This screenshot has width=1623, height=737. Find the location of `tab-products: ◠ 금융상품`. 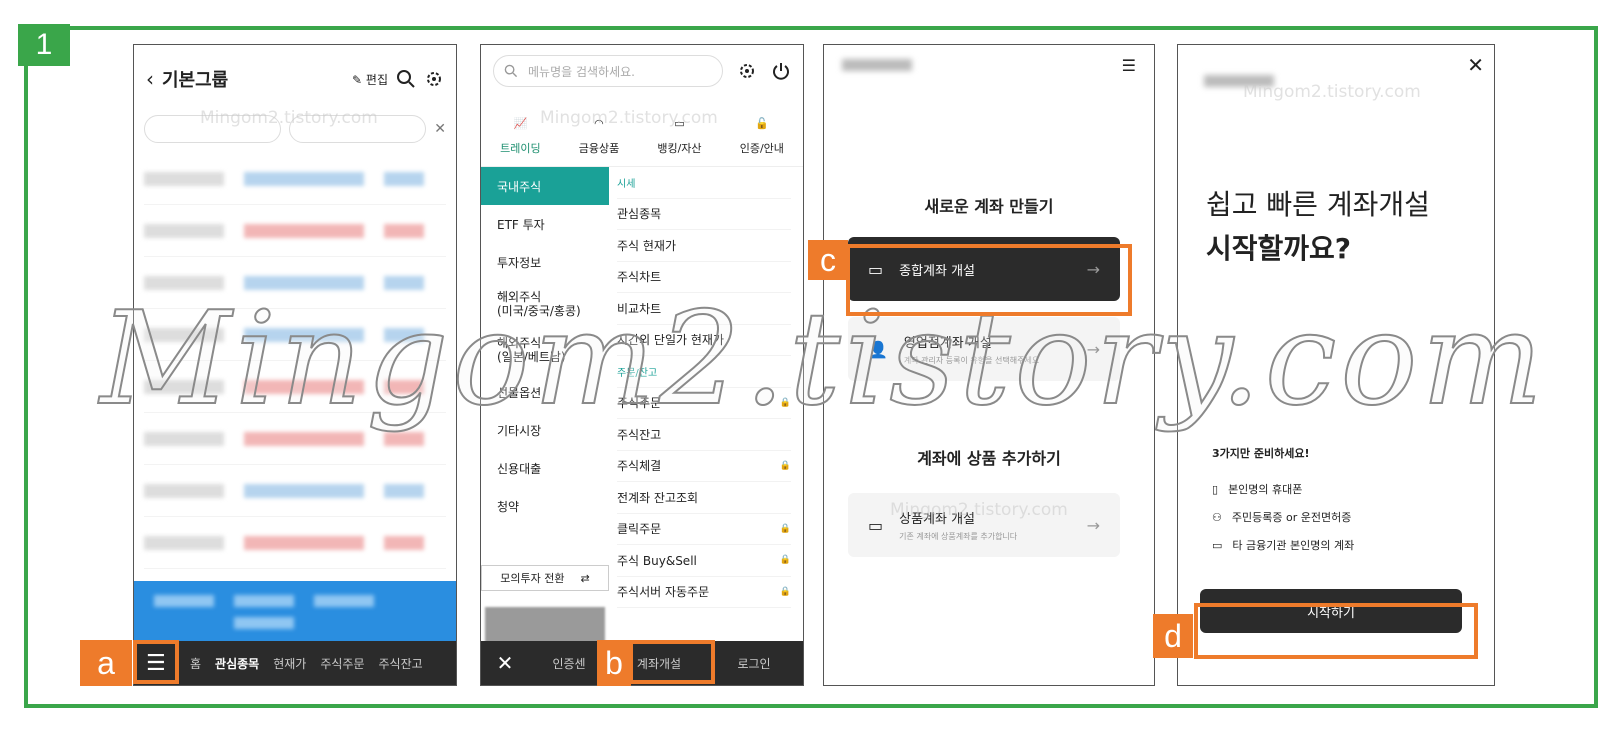

tab-products: ◠ 금융상품 is located at coordinates (599, 136).